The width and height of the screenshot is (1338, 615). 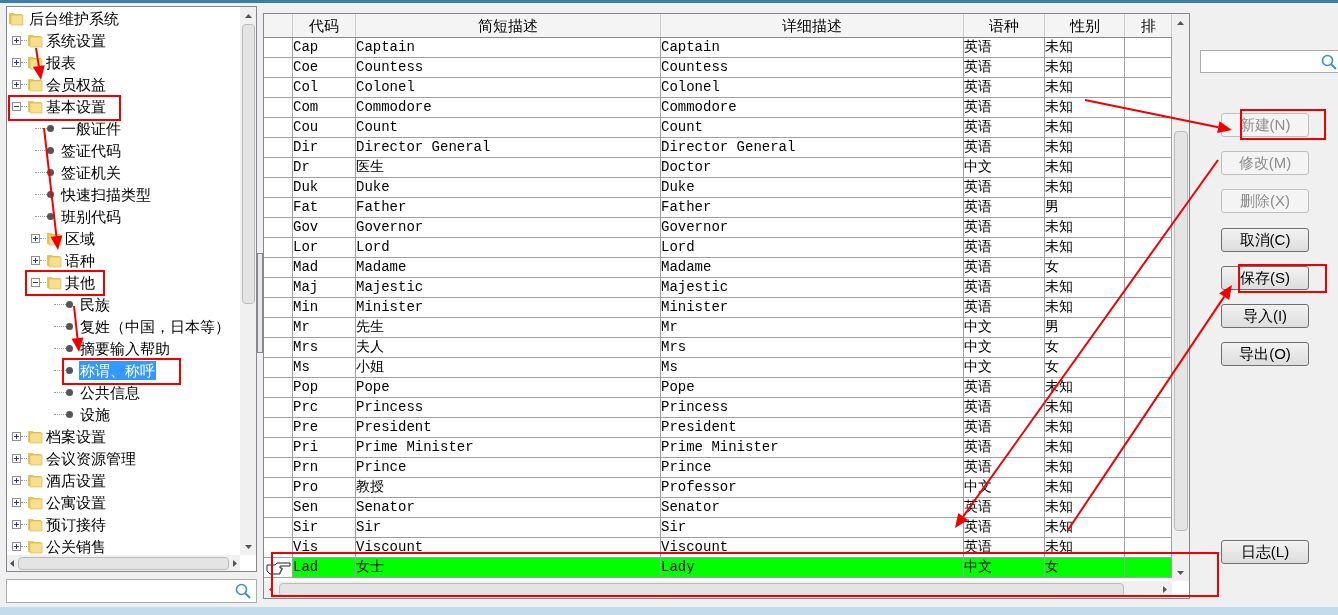 What do you see at coordinates (76, 84) in the screenshot?
I see `tree-item: 会员权益` at bounding box center [76, 84].